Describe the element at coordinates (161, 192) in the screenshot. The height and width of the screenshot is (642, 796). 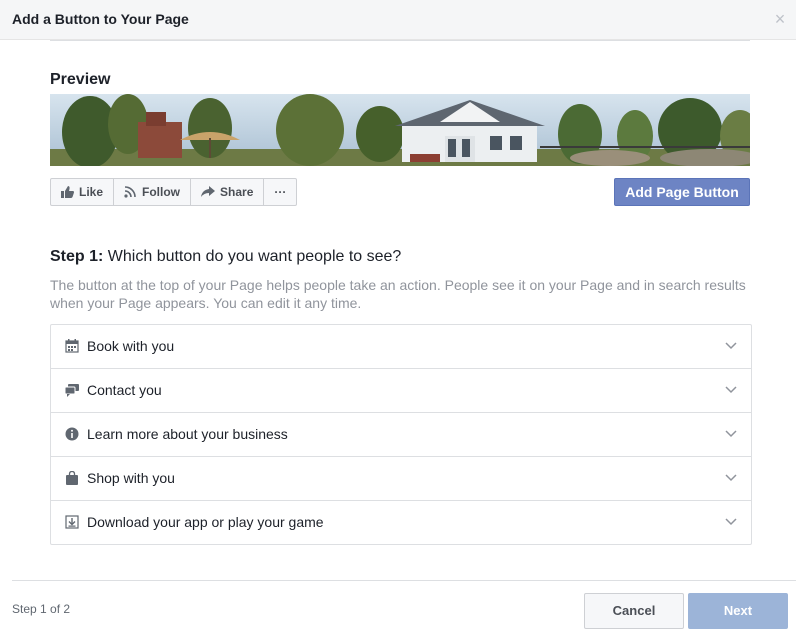
I see `follow-label: Follow` at that location.